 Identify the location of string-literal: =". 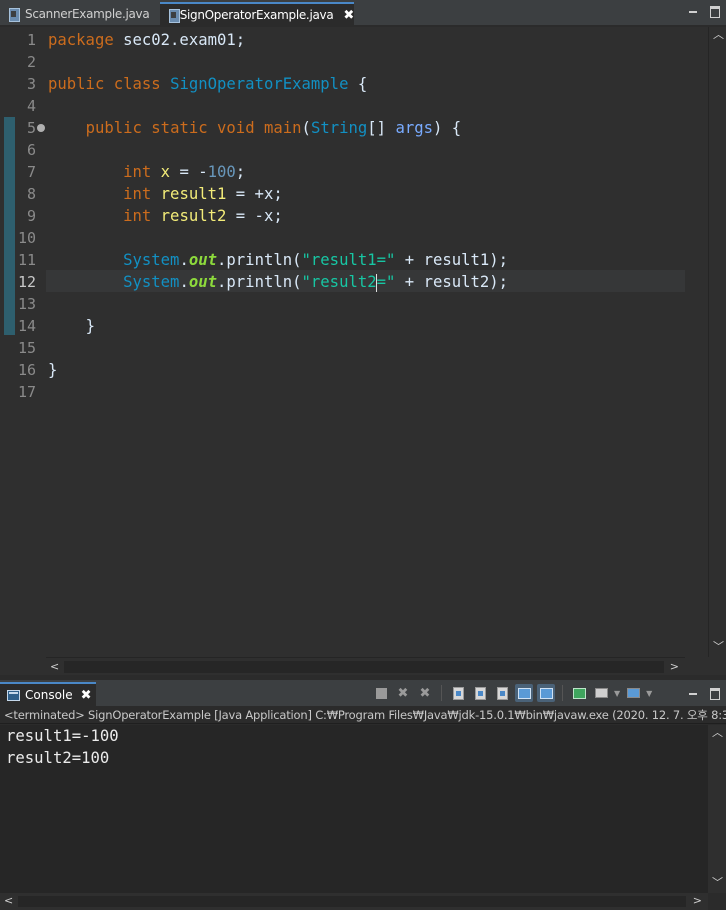
(386, 282).